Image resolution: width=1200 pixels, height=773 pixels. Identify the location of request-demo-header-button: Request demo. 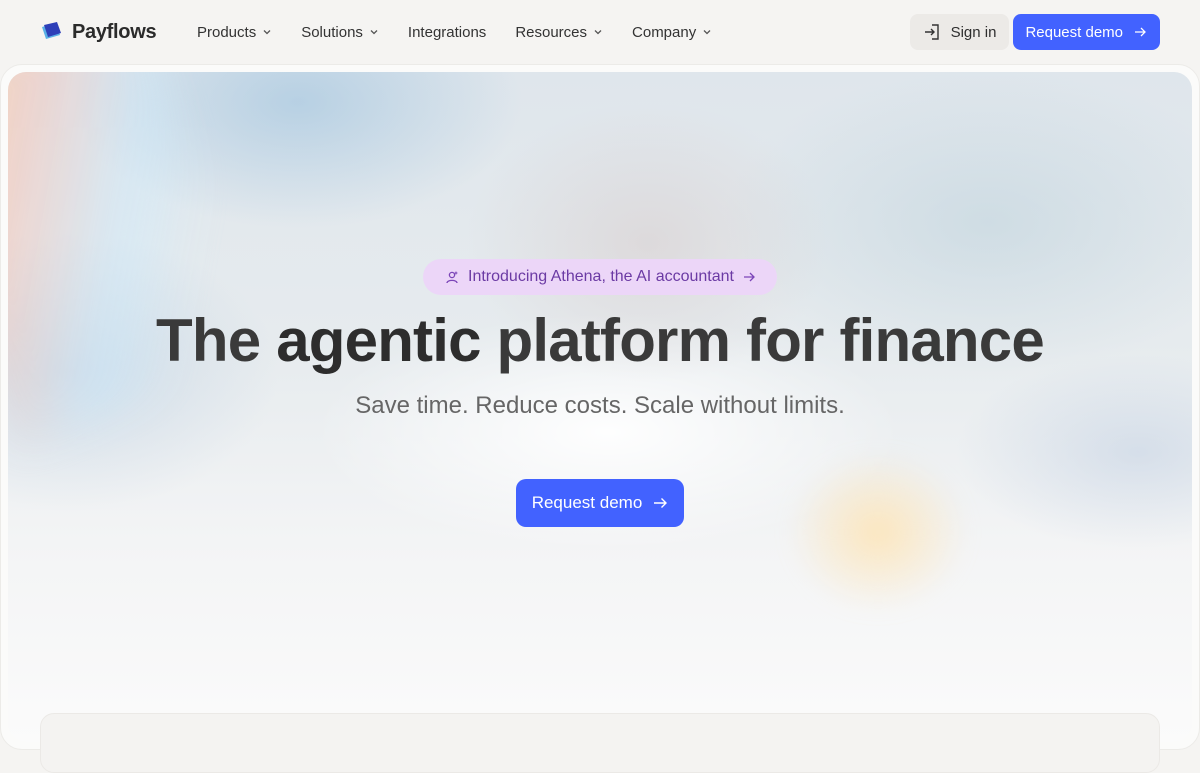
(1086, 32).